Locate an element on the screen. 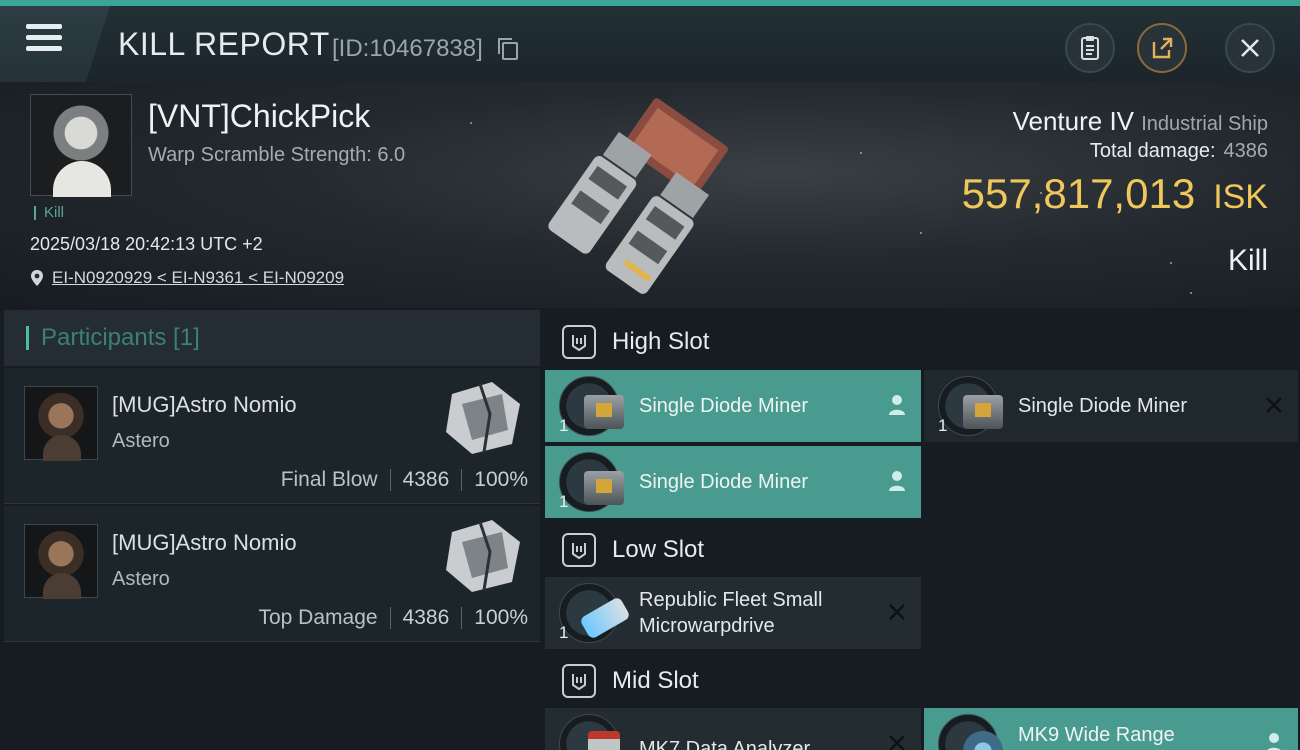 This screenshot has width=1300, height=750. low-slot-label: Low Slot is located at coordinates (658, 549).